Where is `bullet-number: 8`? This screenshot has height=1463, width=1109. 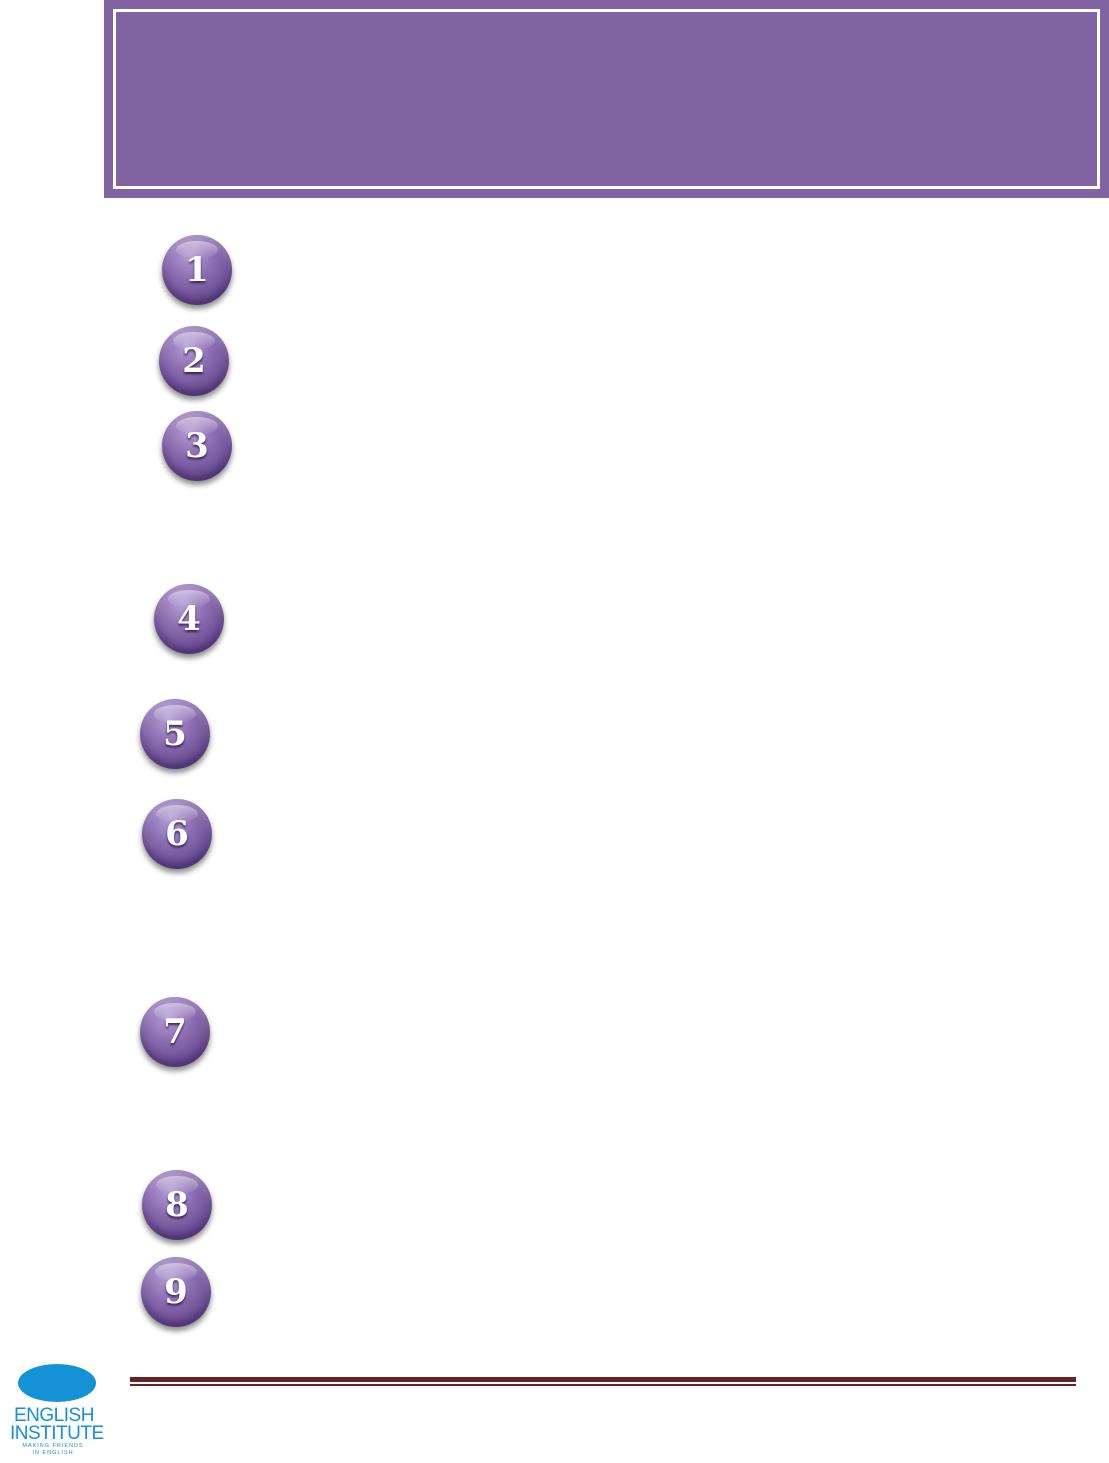
bullet-number: 8 is located at coordinates (177, 1205).